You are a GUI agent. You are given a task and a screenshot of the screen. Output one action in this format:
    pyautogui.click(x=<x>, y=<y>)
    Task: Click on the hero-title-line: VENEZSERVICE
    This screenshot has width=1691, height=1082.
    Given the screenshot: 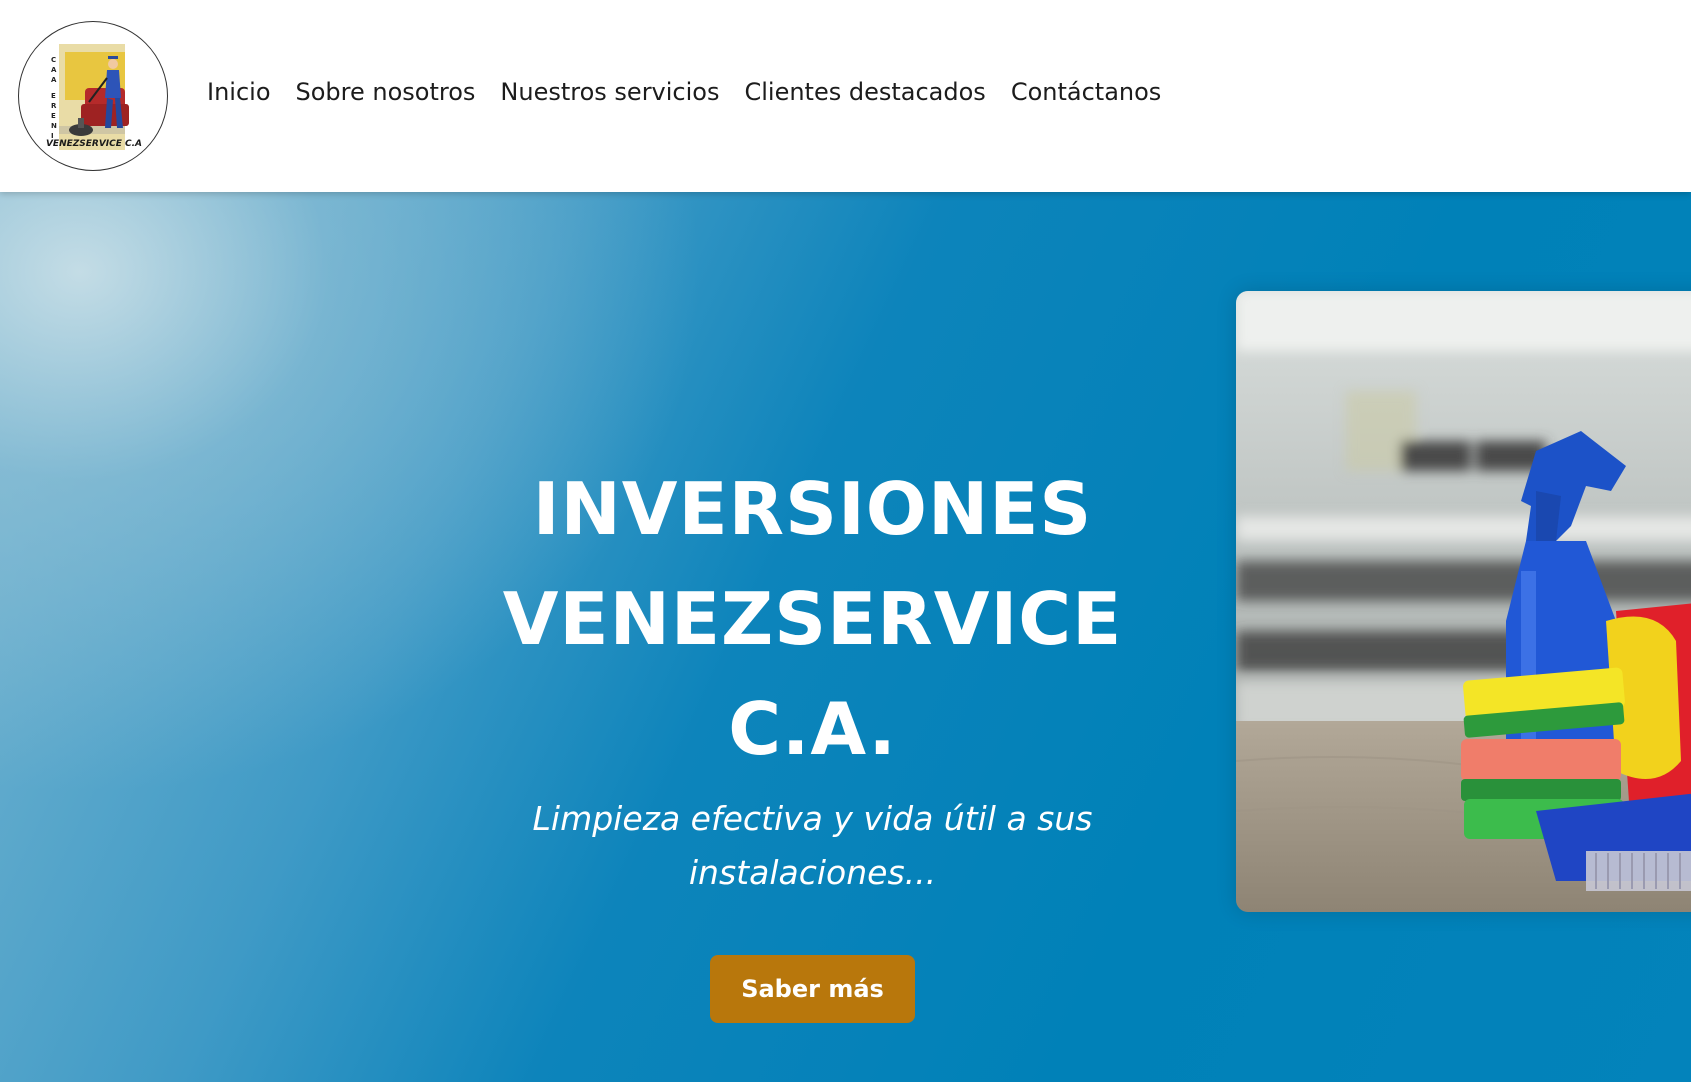 What is the action you would take?
    pyautogui.click(x=812, y=619)
    